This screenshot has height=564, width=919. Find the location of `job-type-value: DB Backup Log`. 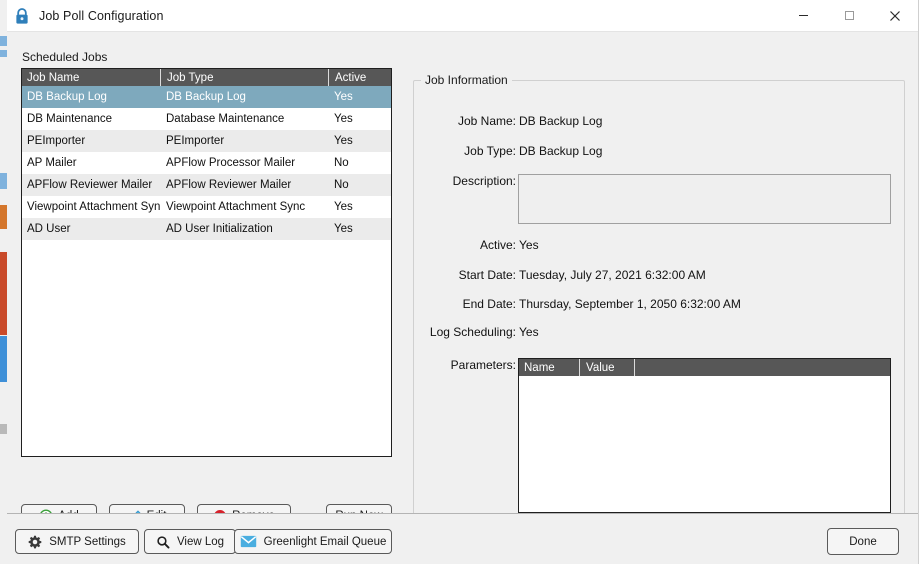

job-type-value: DB Backup Log is located at coordinates (561, 151).